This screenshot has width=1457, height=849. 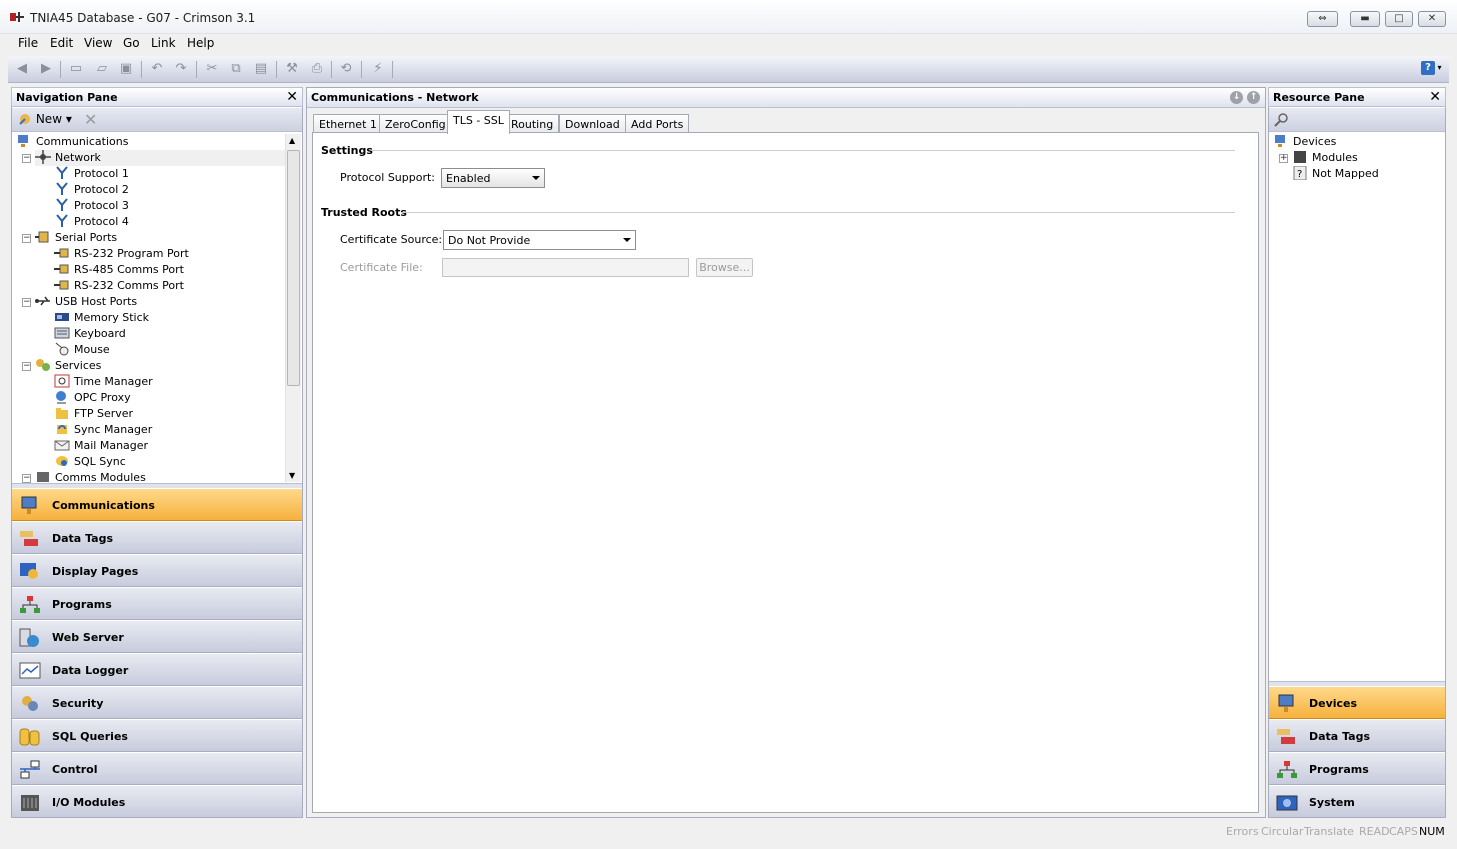 What do you see at coordinates (163, 43) in the screenshot?
I see `menu-link: Link` at bounding box center [163, 43].